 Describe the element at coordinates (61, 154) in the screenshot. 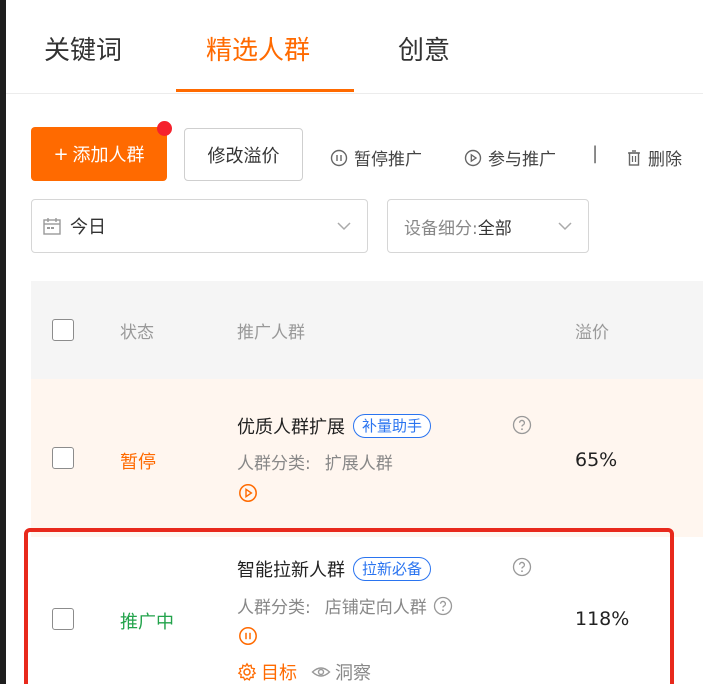

I see `plus-icon: +` at that location.